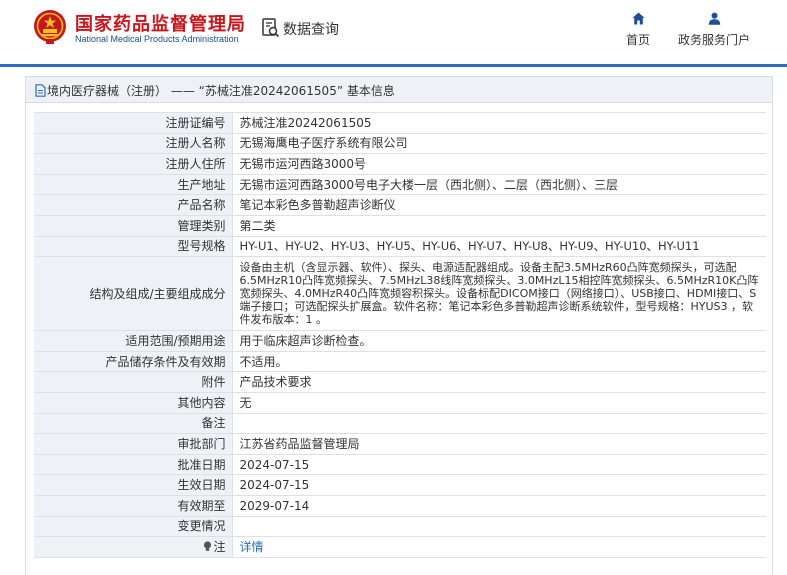 The image size is (787, 575). Describe the element at coordinates (713, 40) in the screenshot. I see `nav-service-portal-label: 政务服务门户` at that location.